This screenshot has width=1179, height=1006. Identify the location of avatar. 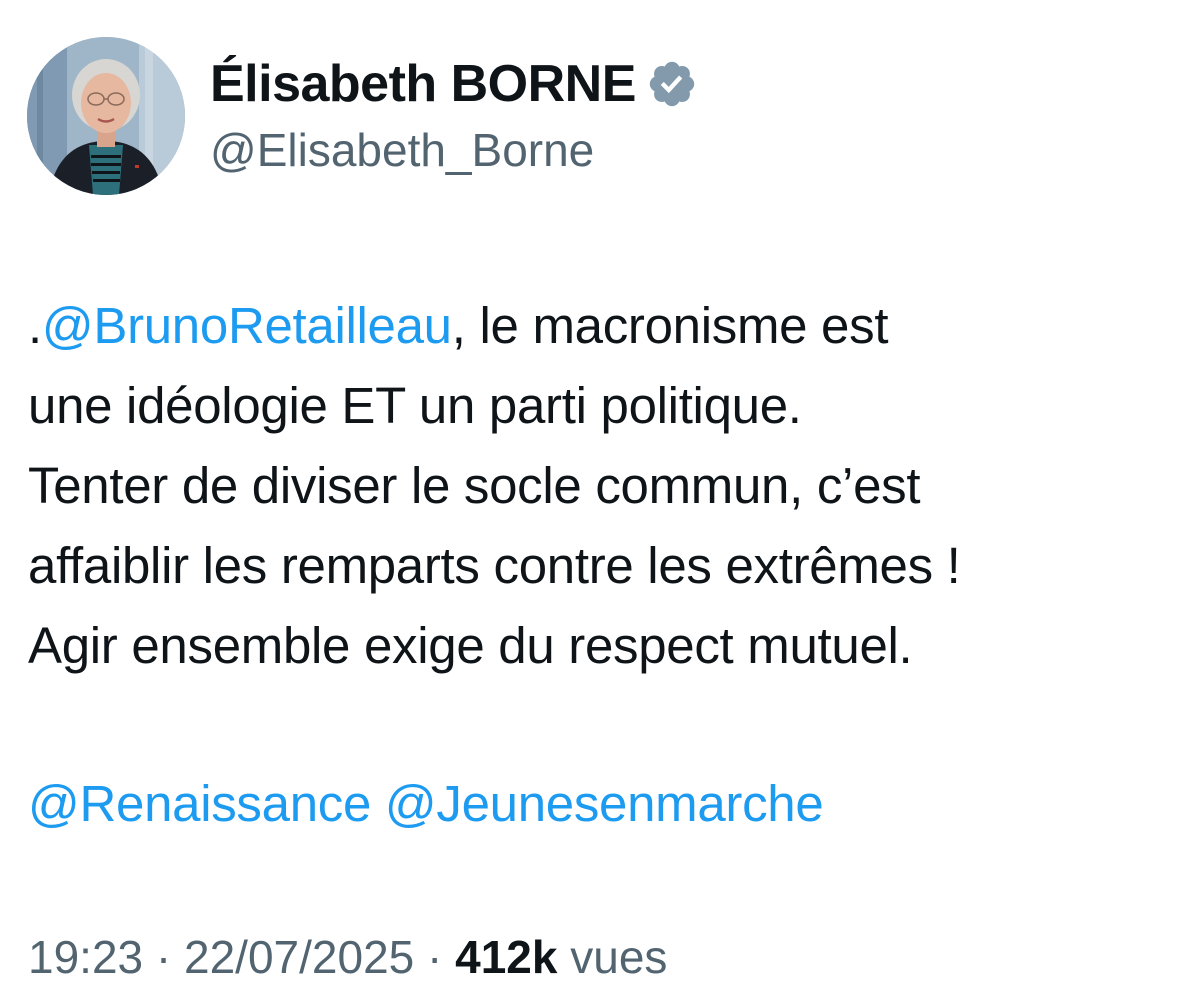
(106, 116).